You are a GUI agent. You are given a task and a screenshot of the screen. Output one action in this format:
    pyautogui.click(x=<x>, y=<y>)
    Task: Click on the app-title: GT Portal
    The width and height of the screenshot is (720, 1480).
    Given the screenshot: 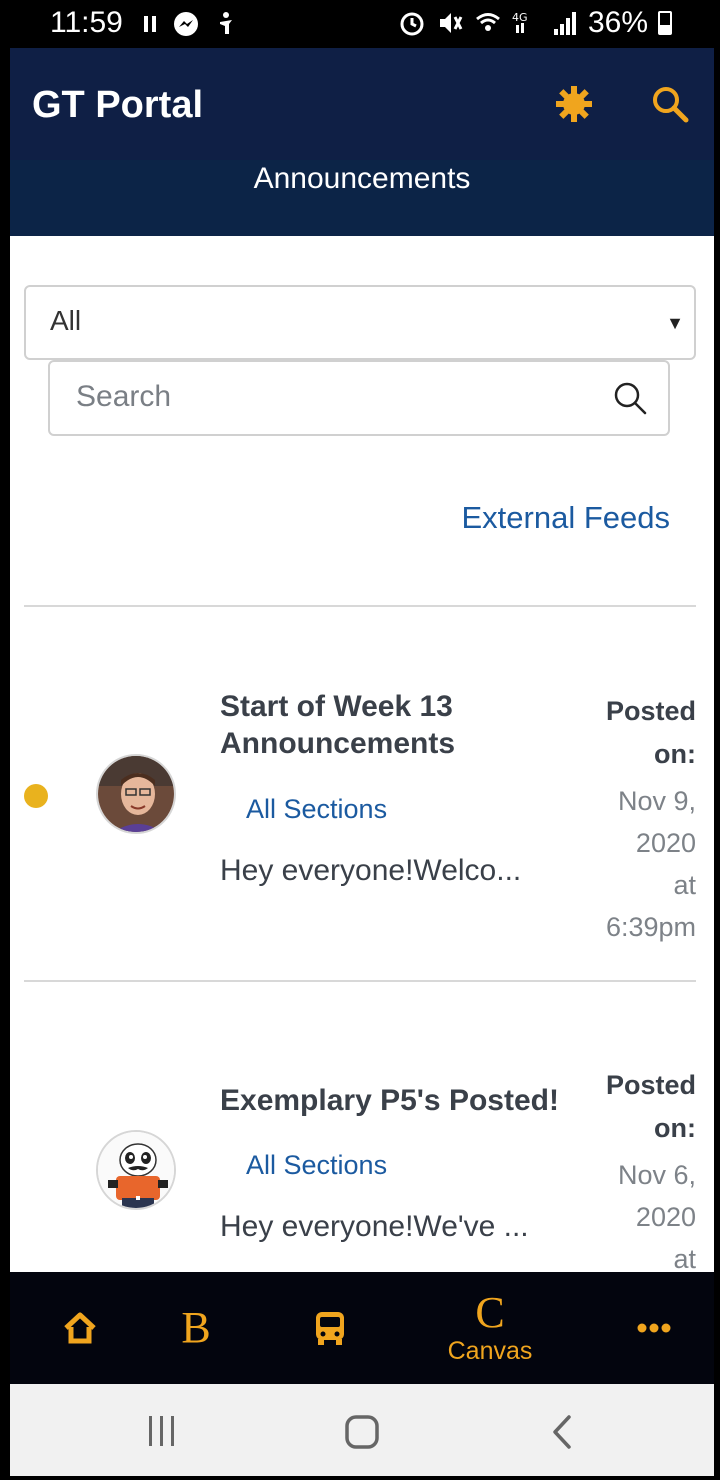 What is the action you would take?
    pyautogui.click(x=118, y=105)
    